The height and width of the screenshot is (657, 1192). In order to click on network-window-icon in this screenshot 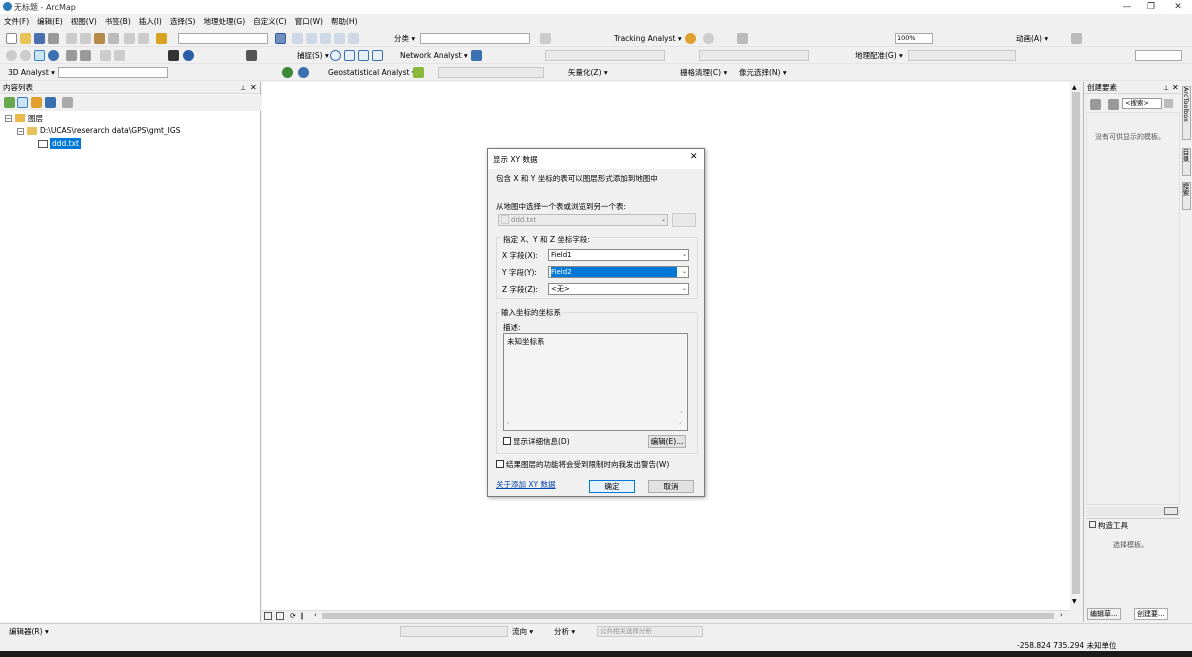, I will do `click(476, 55)`.